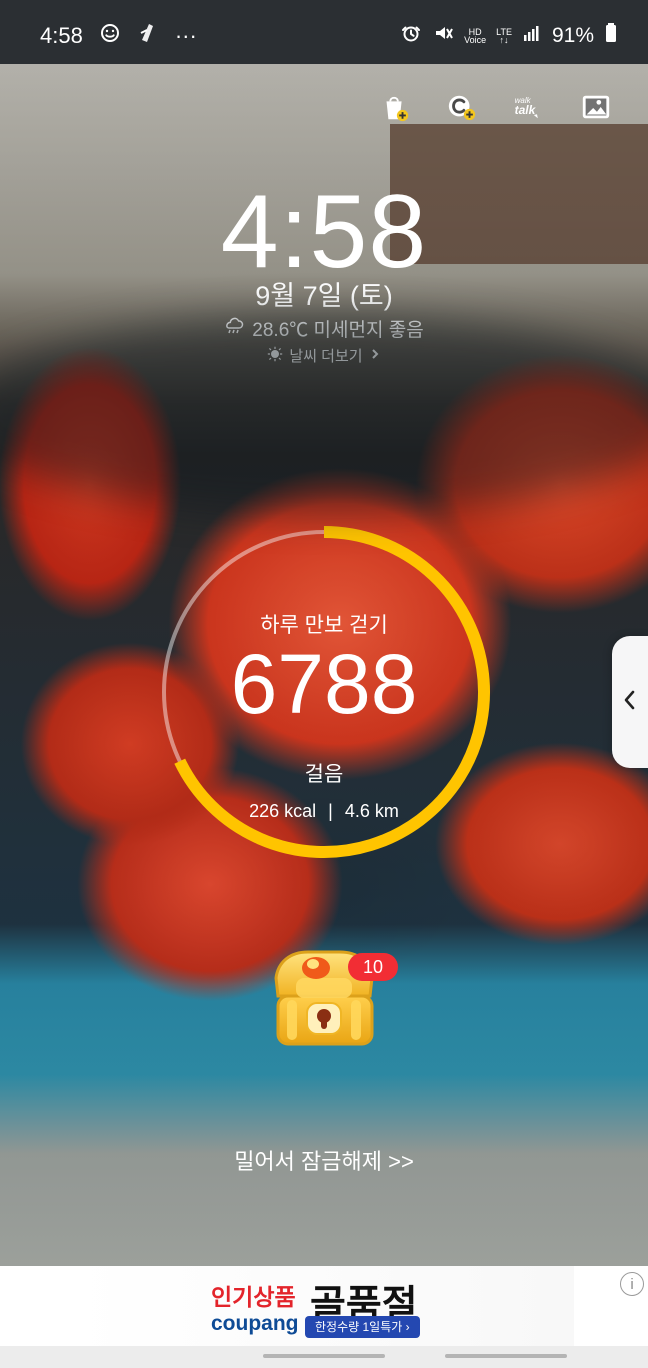 The width and height of the screenshot is (648, 1368). I want to click on step-goal-title: 하루 만보 걷기, so click(324, 625).